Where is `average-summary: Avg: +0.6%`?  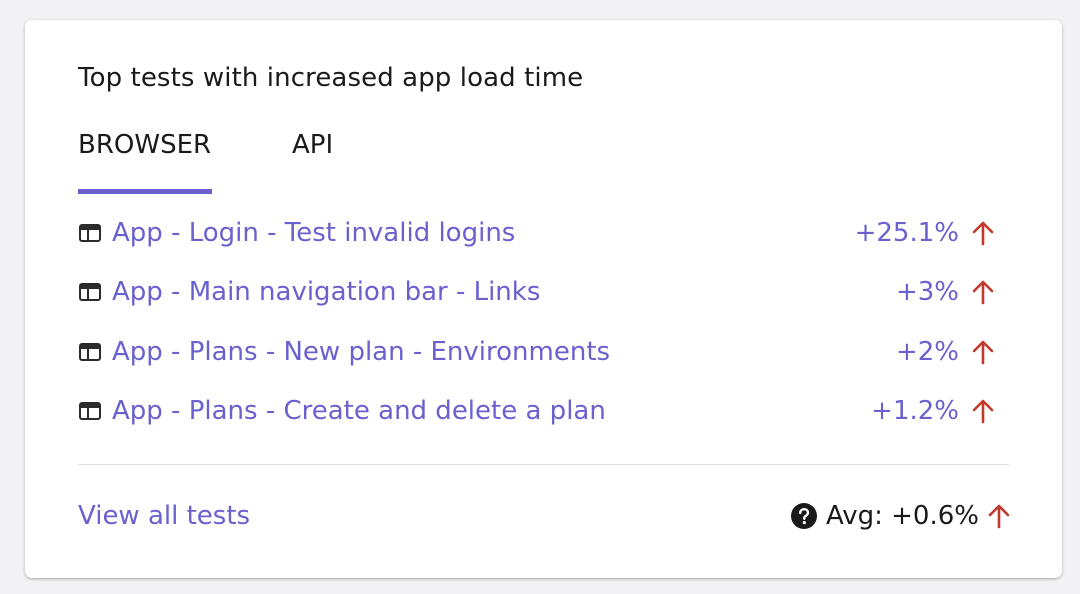
average-summary: Avg: +0.6% is located at coordinates (901, 516).